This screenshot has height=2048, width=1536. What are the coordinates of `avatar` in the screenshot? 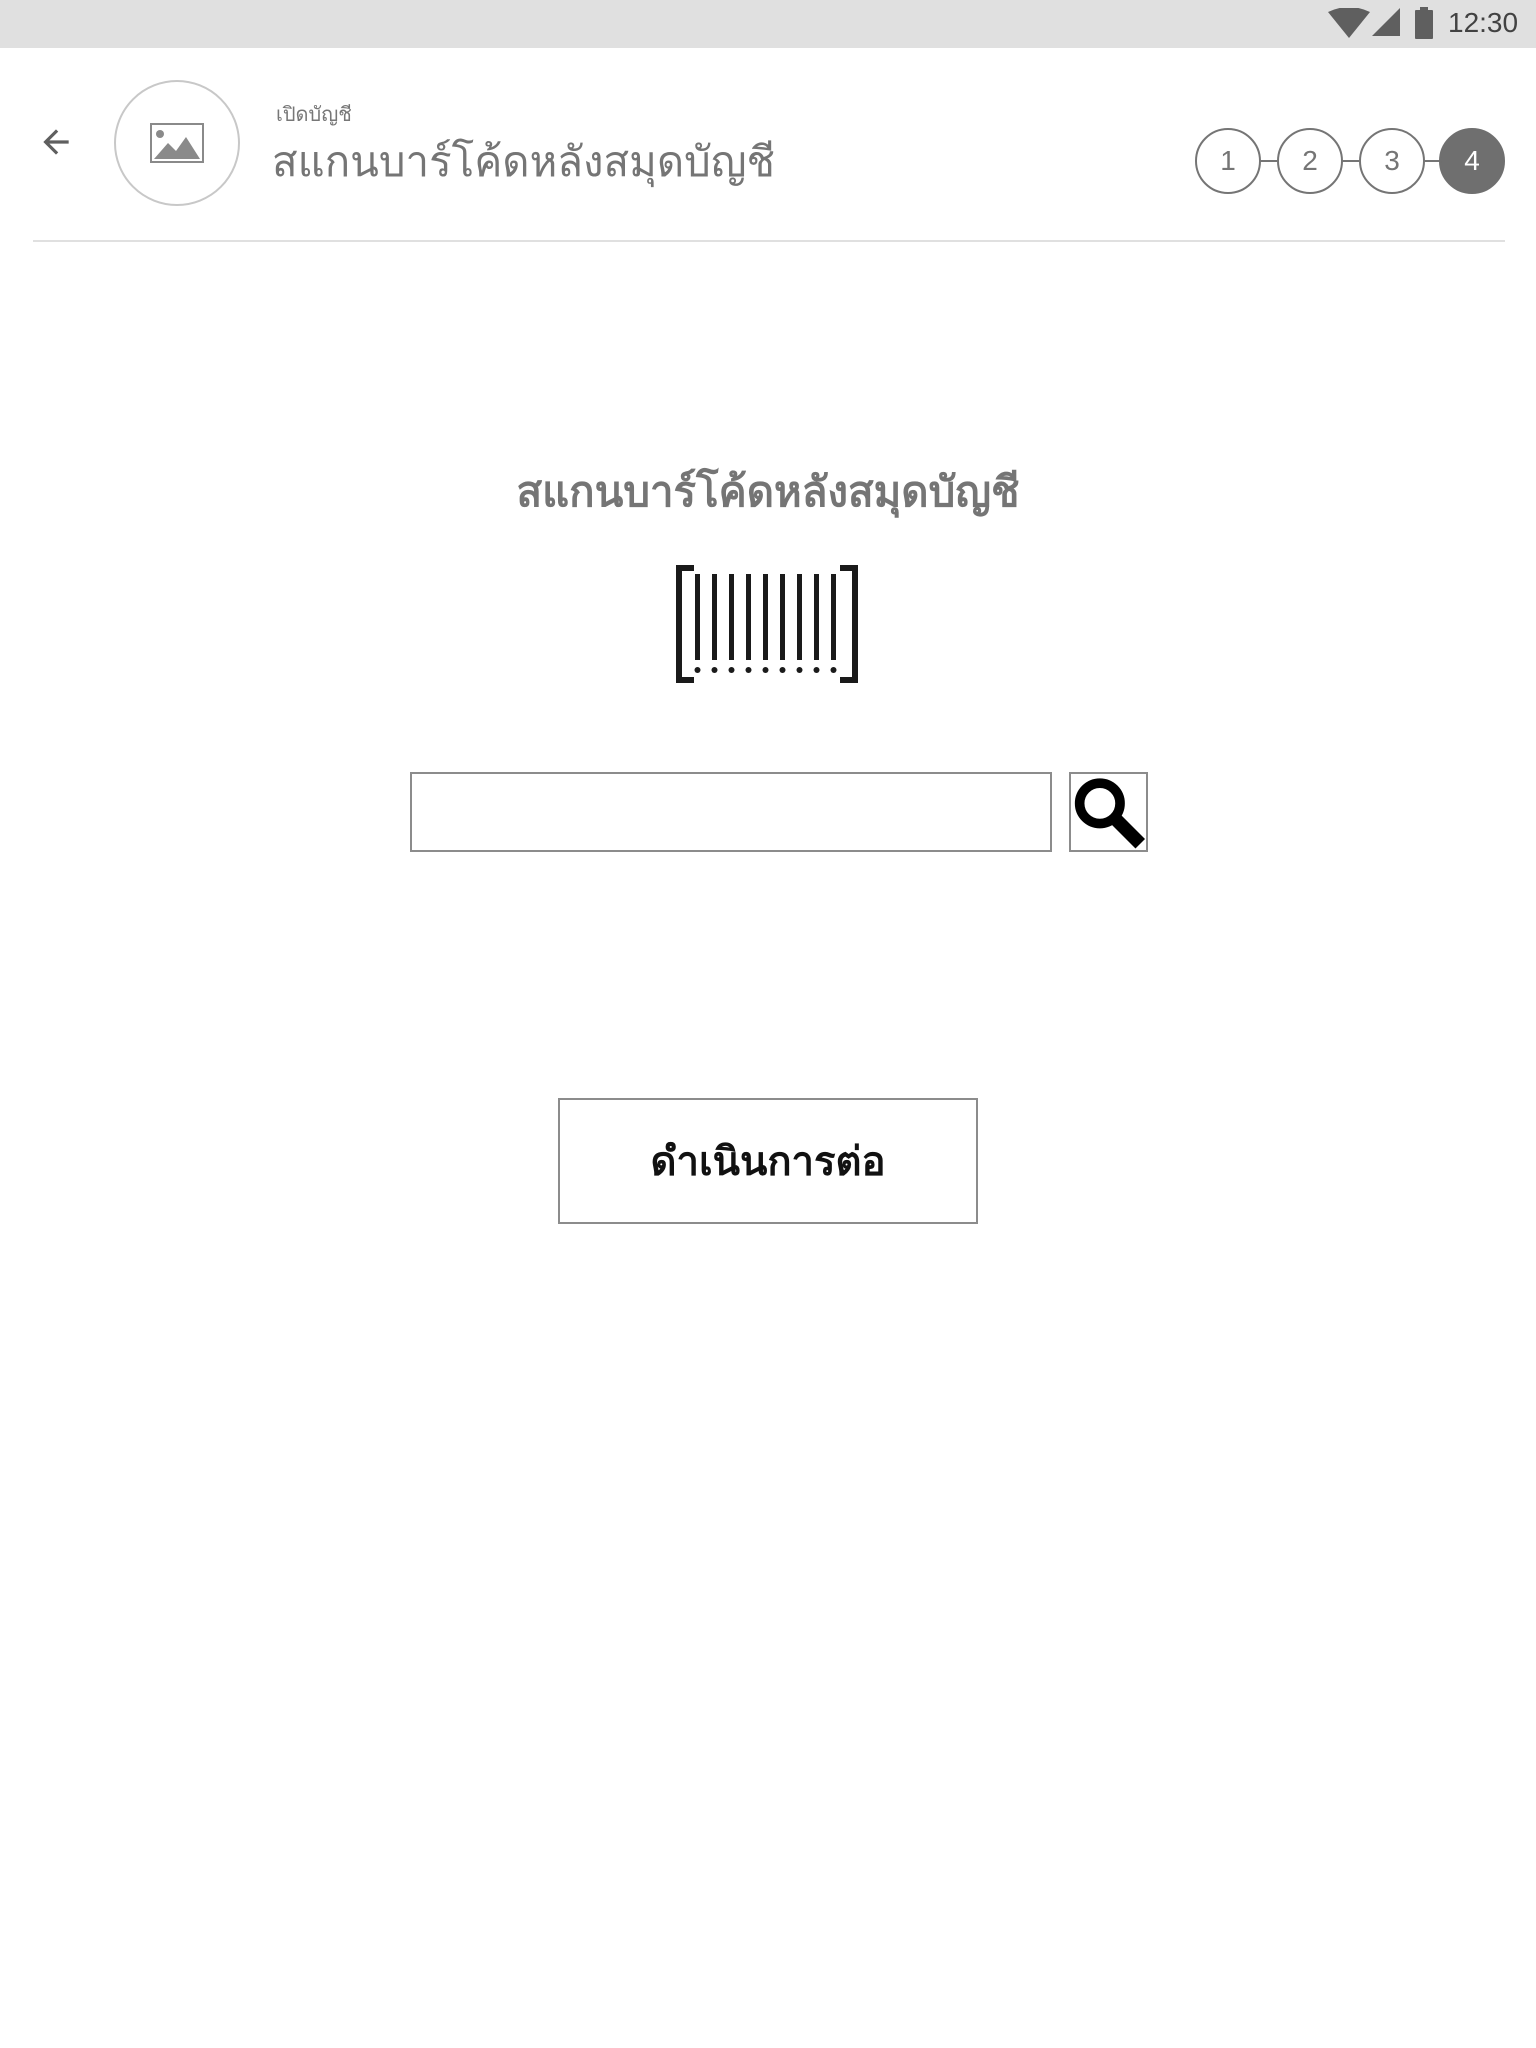 It's located at (177, 143).